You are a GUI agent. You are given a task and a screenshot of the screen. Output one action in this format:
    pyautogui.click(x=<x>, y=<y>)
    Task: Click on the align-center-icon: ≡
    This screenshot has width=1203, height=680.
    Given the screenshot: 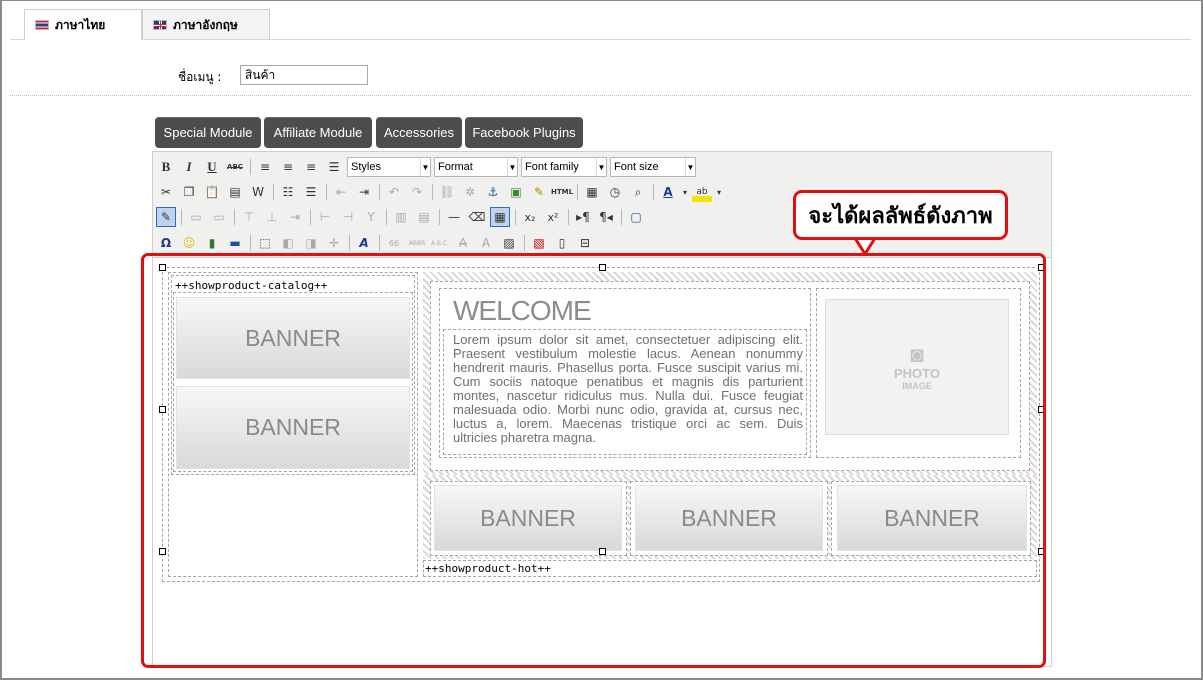 What is the action you would take?
    pyautogui.click(x=288, y=167)
    